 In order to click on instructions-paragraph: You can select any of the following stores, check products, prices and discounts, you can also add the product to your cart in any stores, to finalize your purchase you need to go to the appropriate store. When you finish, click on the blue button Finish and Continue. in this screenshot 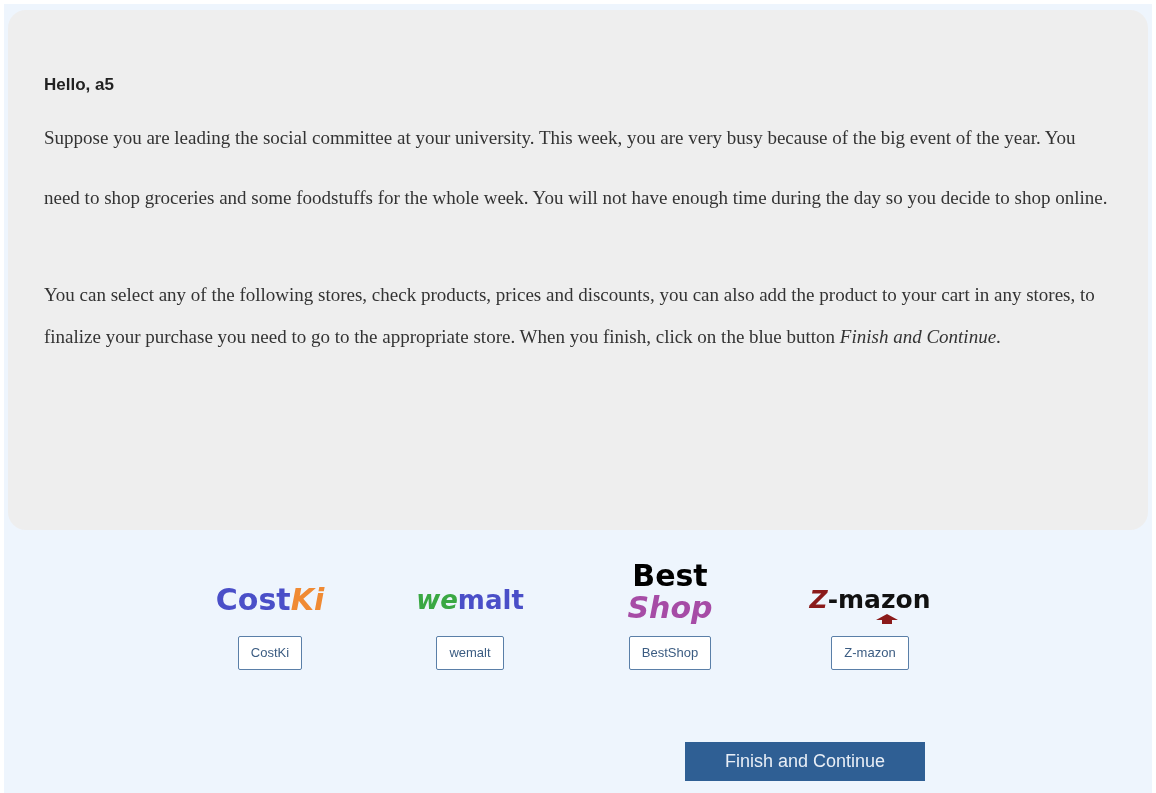, I will do `click(570, 315)`.